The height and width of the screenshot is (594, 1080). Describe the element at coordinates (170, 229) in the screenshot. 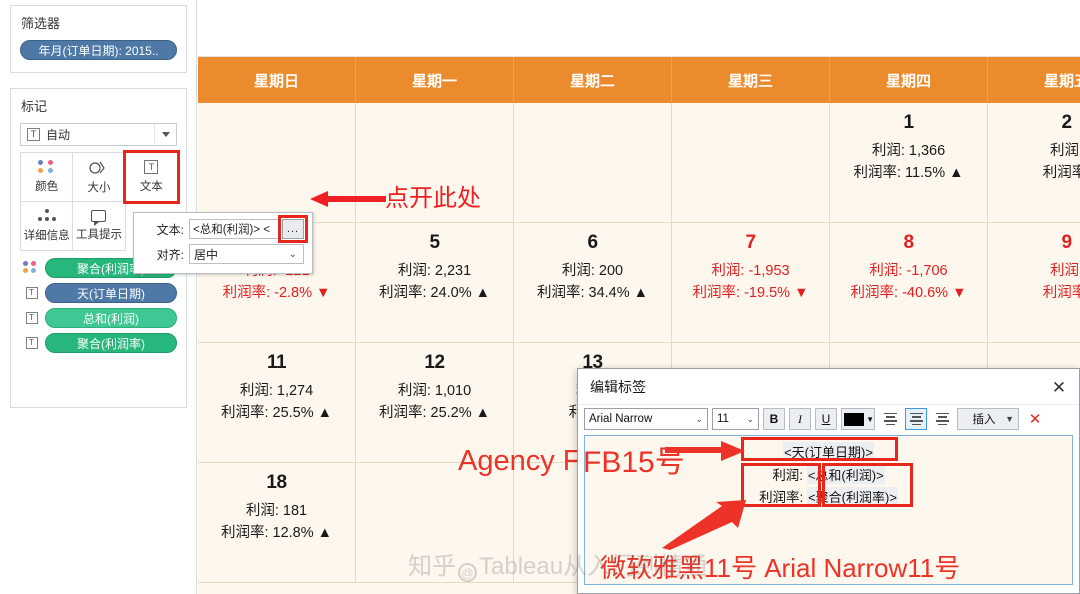

I see `text-popup-text-label: 文本:` at that location.